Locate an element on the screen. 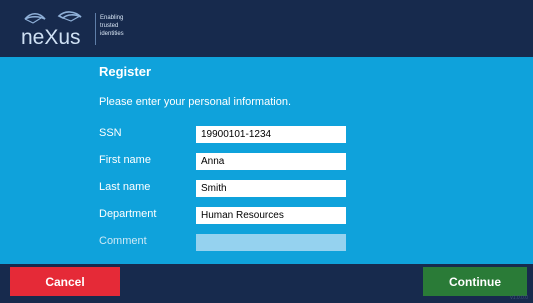 The image size is (533, 303). first-name-input: Anna is located at coordinates (271, 161).